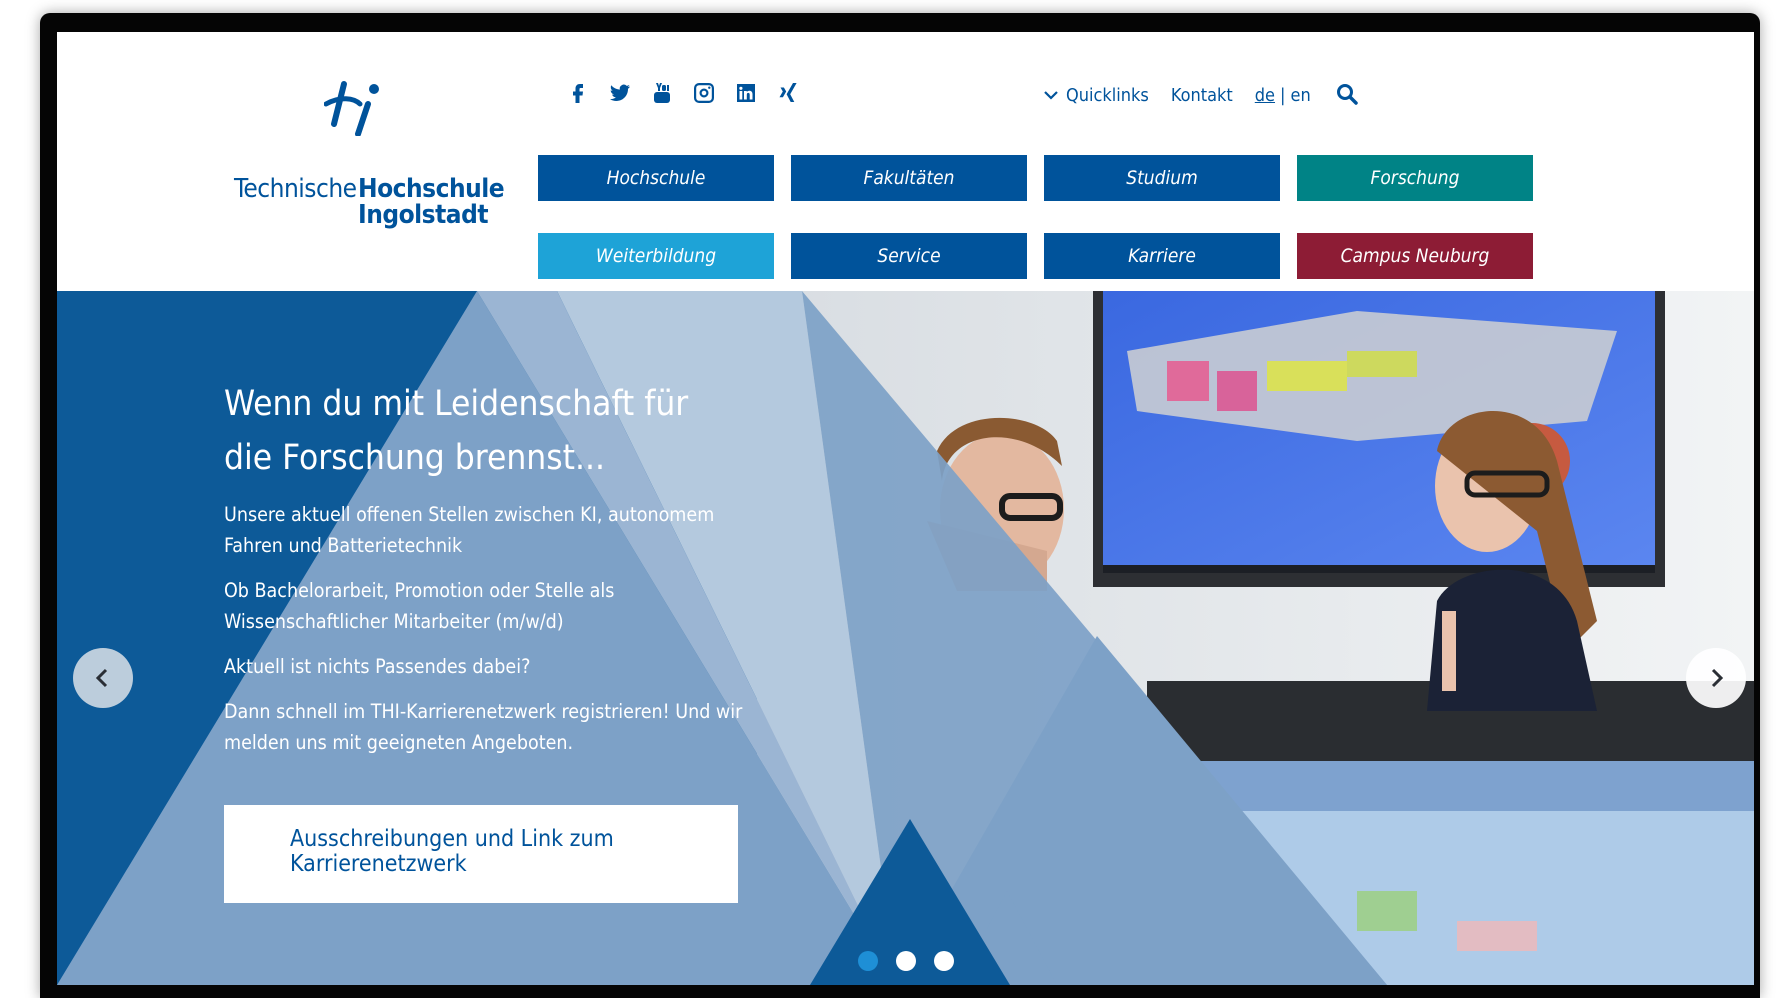 The width and height of the screenshot is (1788, 998). I want to click on hero-paragraph: Aktuell ist nichts Passendes dabei?, so click(377, 666).